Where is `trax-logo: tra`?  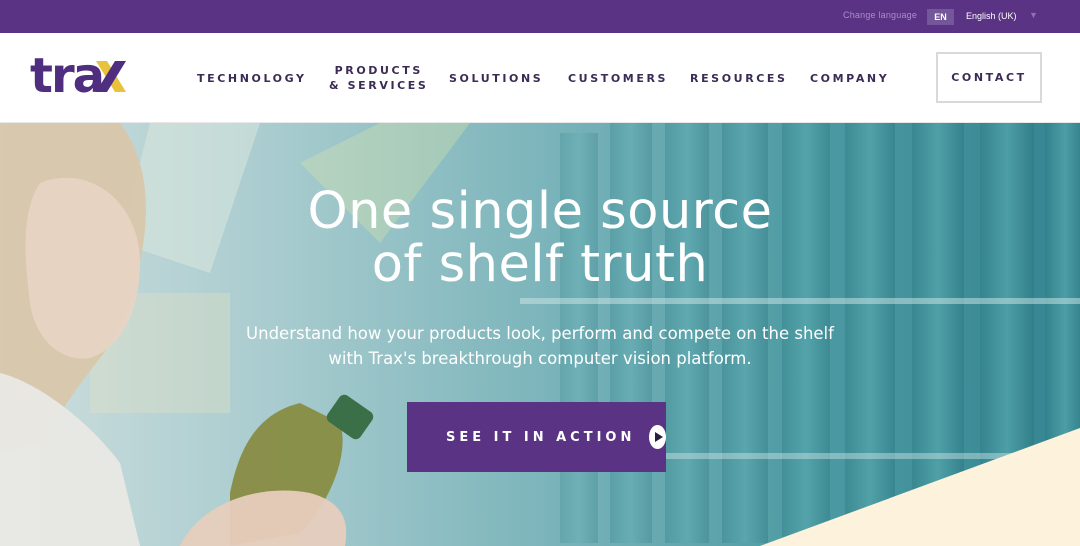
trax-logo: tra is located at coordinates (80, 76).